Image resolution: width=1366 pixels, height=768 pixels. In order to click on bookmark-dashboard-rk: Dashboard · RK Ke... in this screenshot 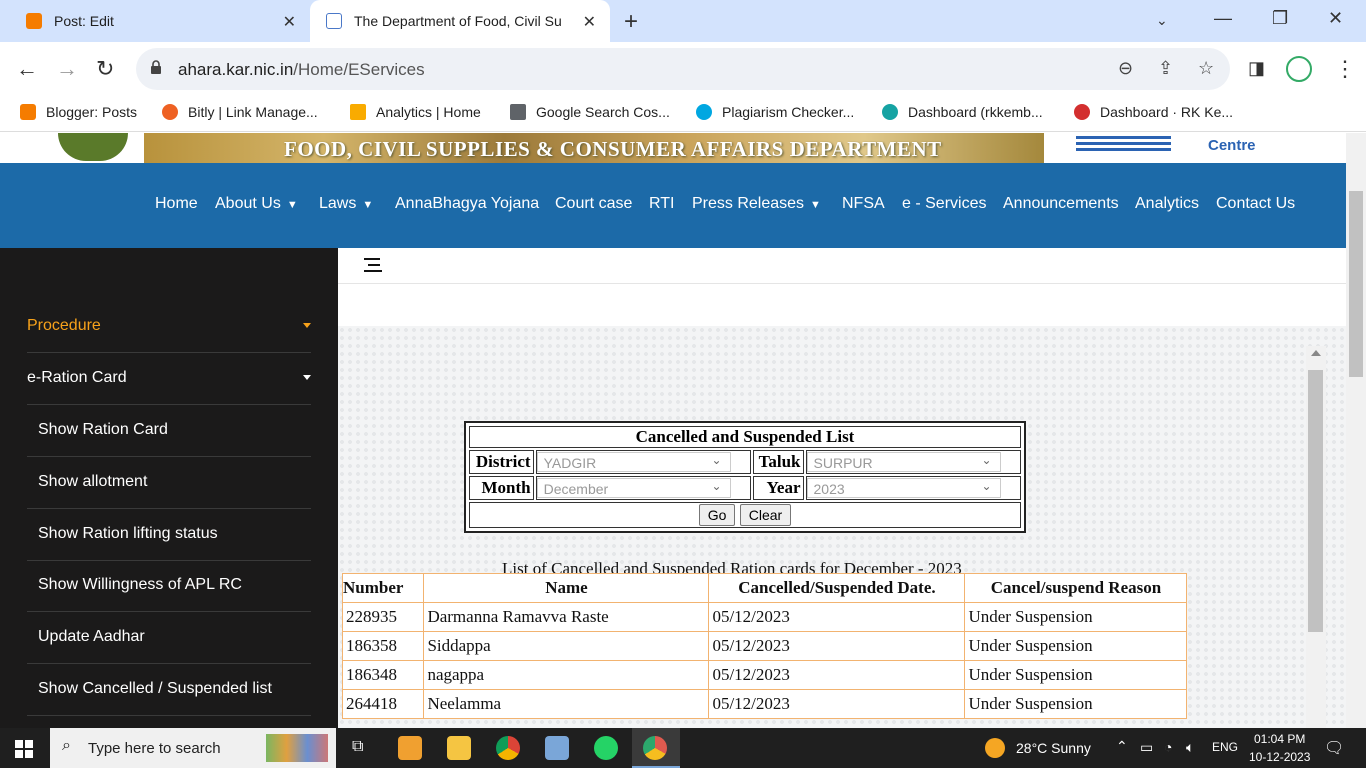, I will do `click(1153, 112)`.